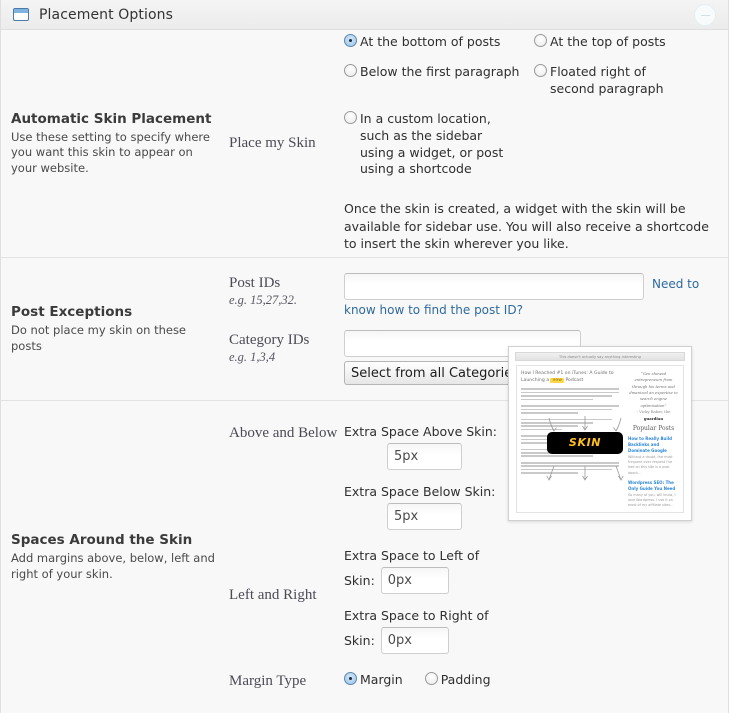  Describe the element at coordinates (21, 14) in the screenshot. I see `window-icon` at that location.